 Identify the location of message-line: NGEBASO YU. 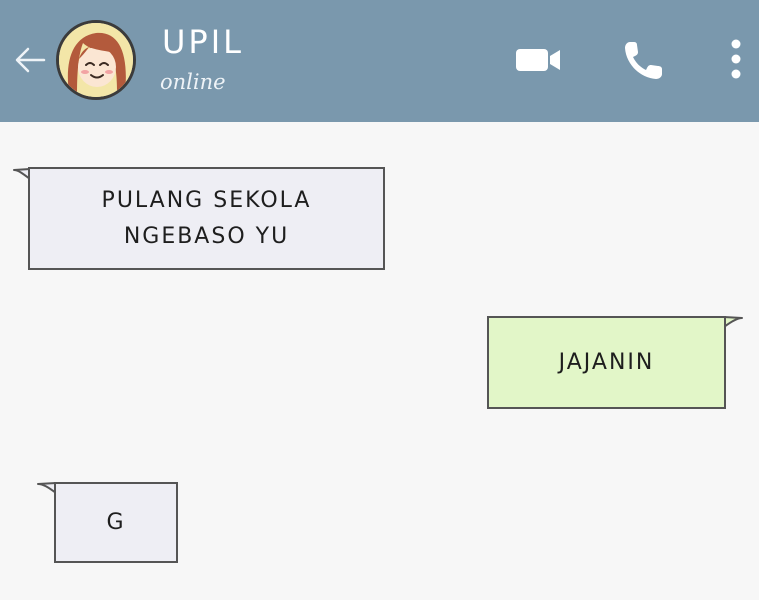
(206, 236).